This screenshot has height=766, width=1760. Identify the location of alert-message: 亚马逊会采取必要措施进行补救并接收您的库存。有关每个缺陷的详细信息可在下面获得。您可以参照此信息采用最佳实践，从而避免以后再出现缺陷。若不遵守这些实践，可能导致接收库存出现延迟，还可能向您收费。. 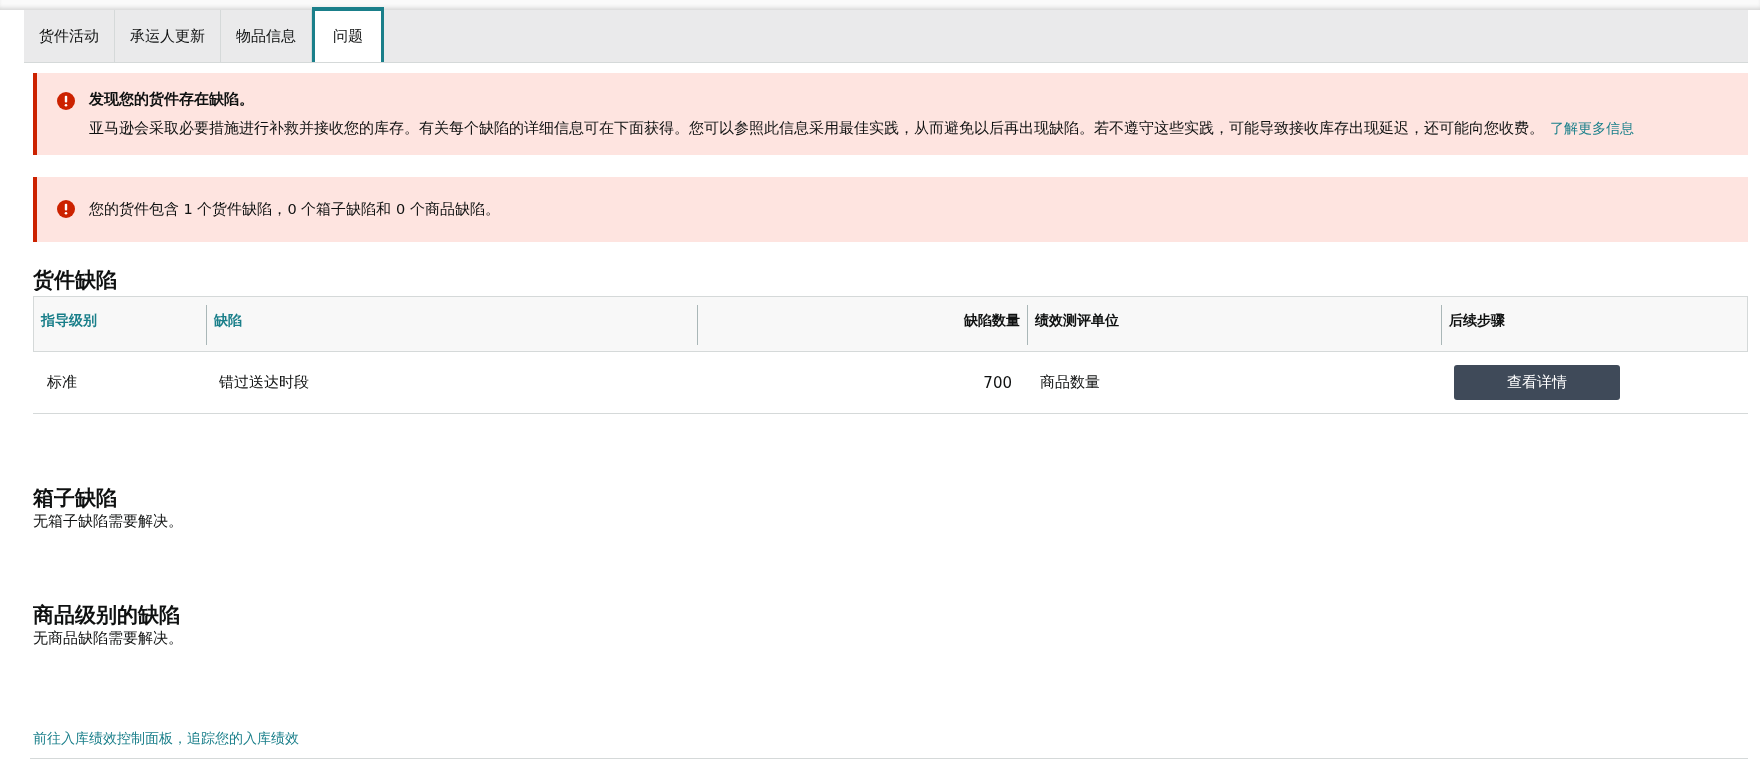
(816, 128).